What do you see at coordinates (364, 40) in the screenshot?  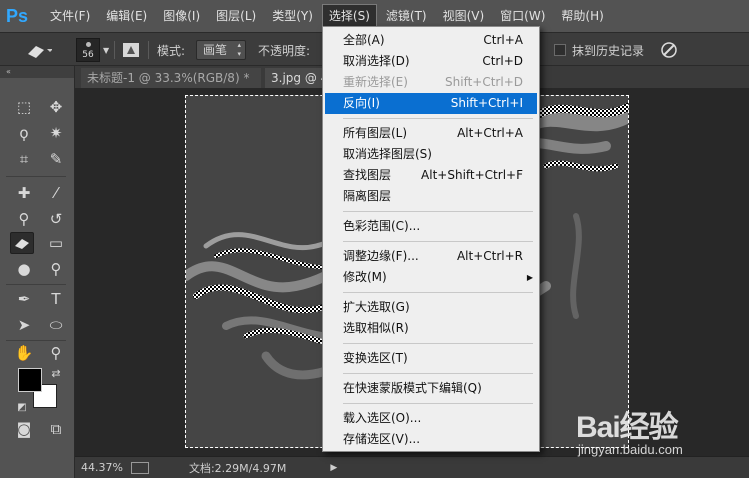 I see `menu-item-label: 全部(A)` at bounding box center [364, 40].